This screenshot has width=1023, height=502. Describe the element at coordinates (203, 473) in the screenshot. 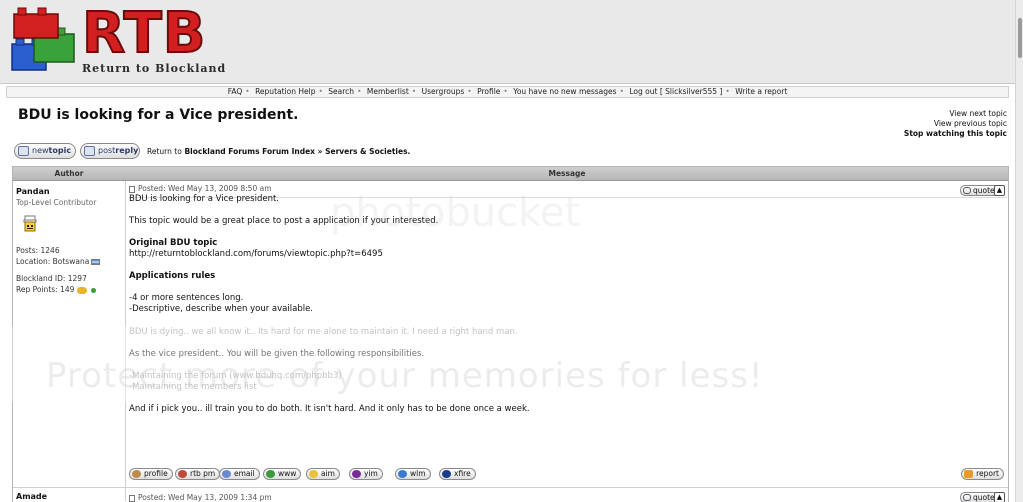

I see `contact-label: rtb pm` at that location.